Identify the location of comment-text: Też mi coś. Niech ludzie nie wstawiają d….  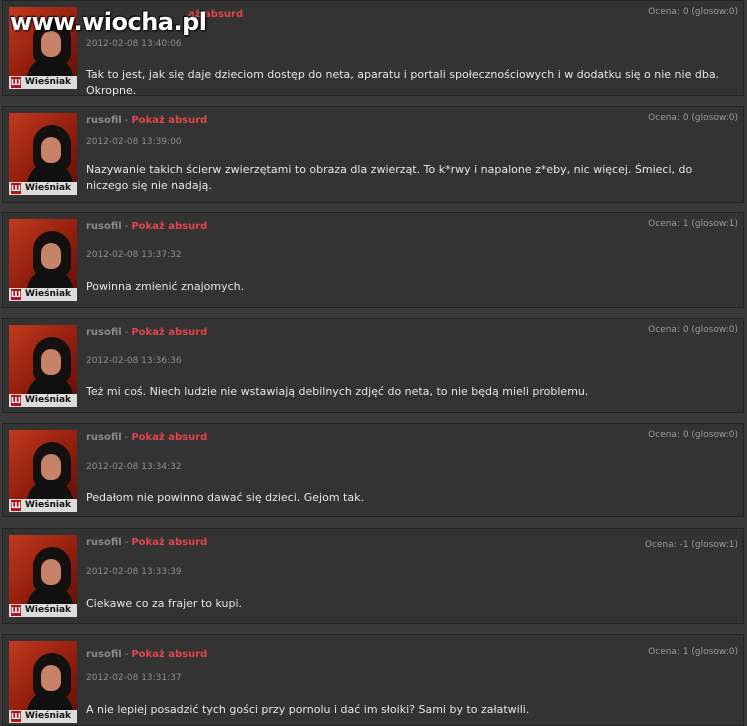
(337, 391).